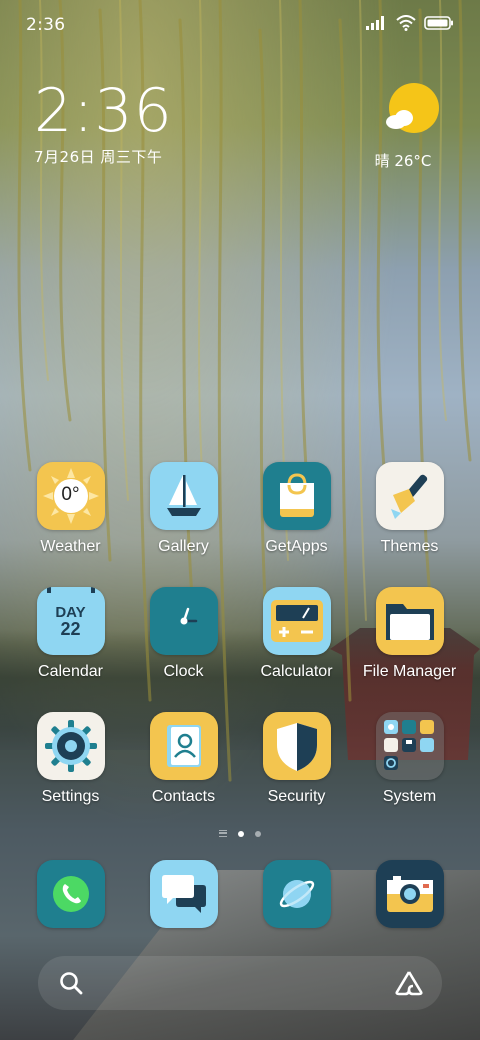 The width and height of the screenshot is (480, 1040). What do you see at coordinates (240, 25) in the screenshot?
I see `status-bar: 2:36` at bounding box center [240, 25].